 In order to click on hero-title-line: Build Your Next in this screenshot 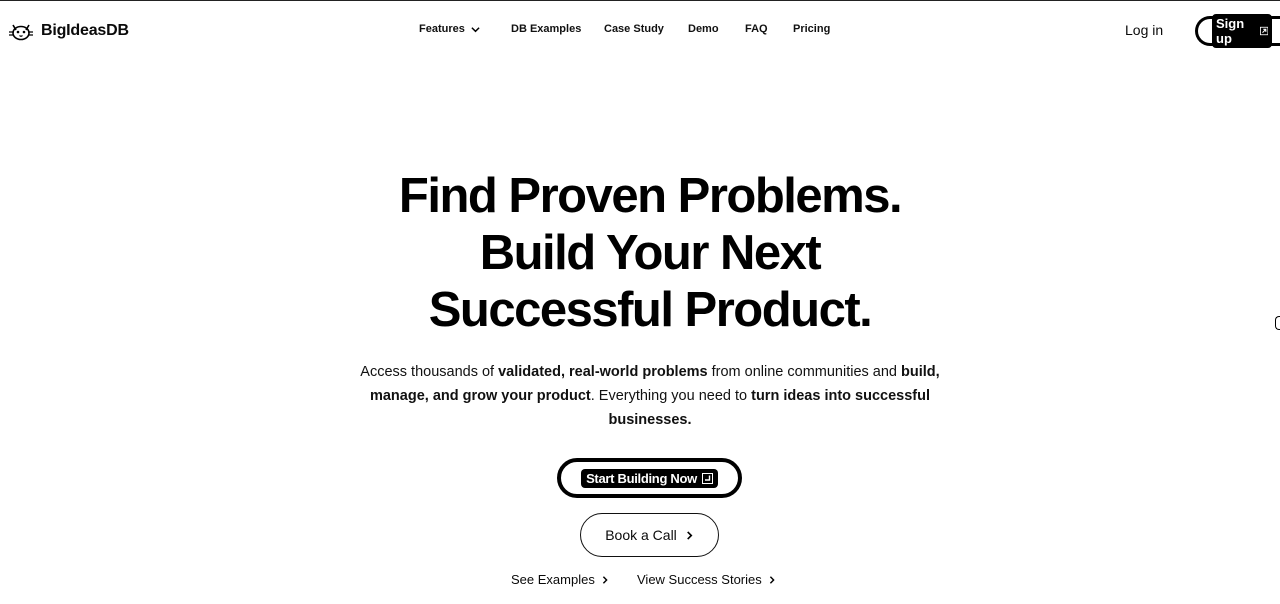, I will do `click(650, 253)`.